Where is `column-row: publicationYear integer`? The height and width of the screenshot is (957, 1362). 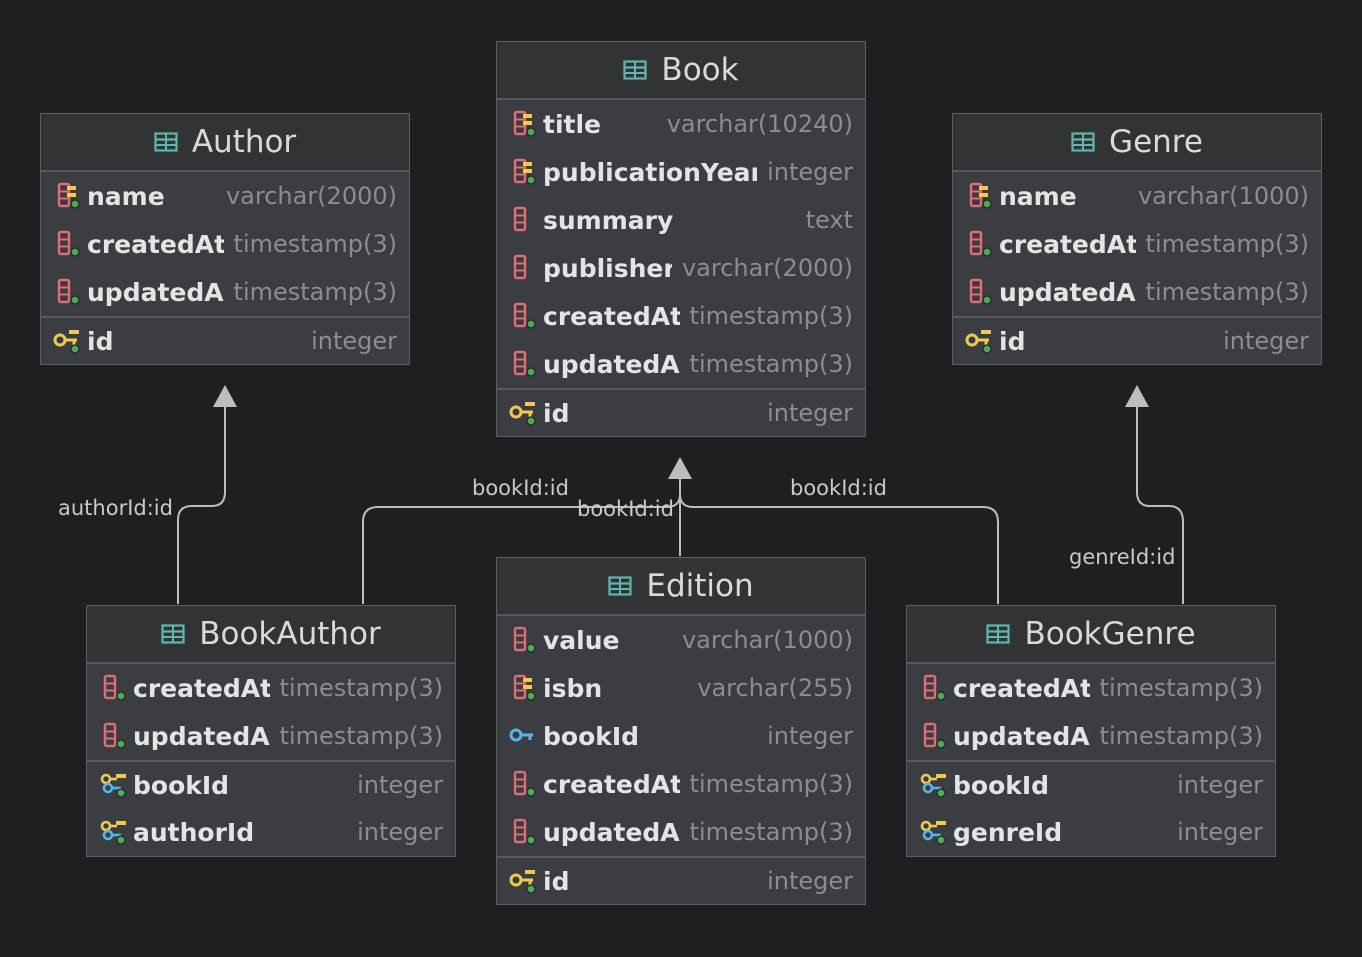 column-row: publicationYear integer is located at coordinates (681, 172).